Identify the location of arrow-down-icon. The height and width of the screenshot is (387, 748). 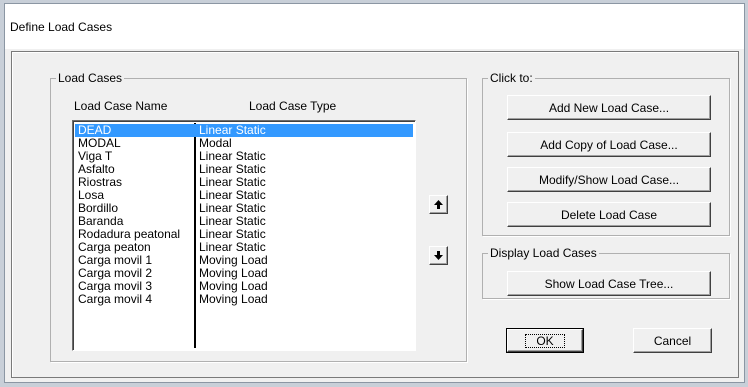
(438, 255).